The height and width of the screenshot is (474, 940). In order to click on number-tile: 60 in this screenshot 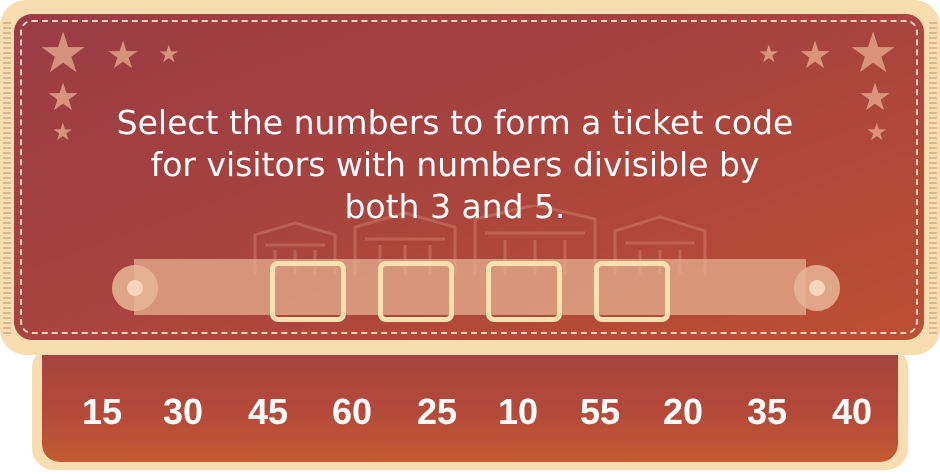, I will do `click(352, 412)`.